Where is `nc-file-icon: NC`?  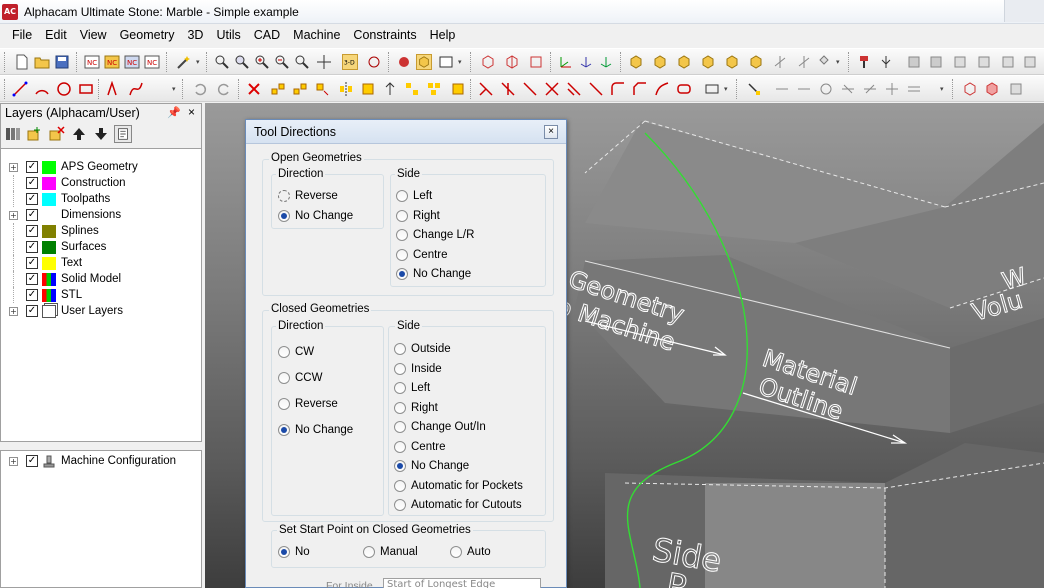
nc-file-icon: NC is located at coordinates (92, 62).